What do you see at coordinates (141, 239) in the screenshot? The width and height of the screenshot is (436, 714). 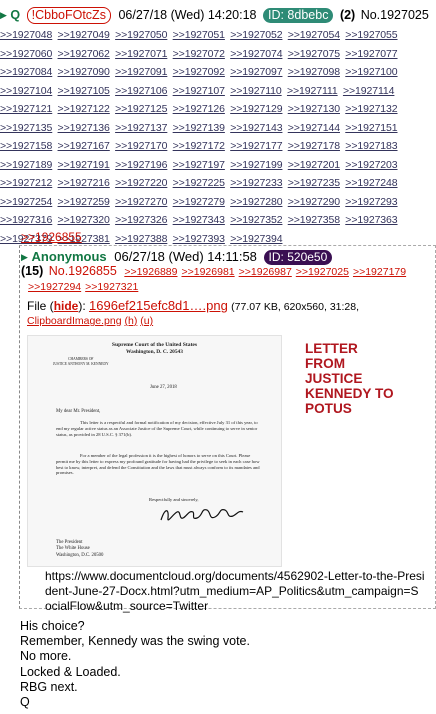 I see `reply-link: >>1927388` at bounding box center [141, 239].